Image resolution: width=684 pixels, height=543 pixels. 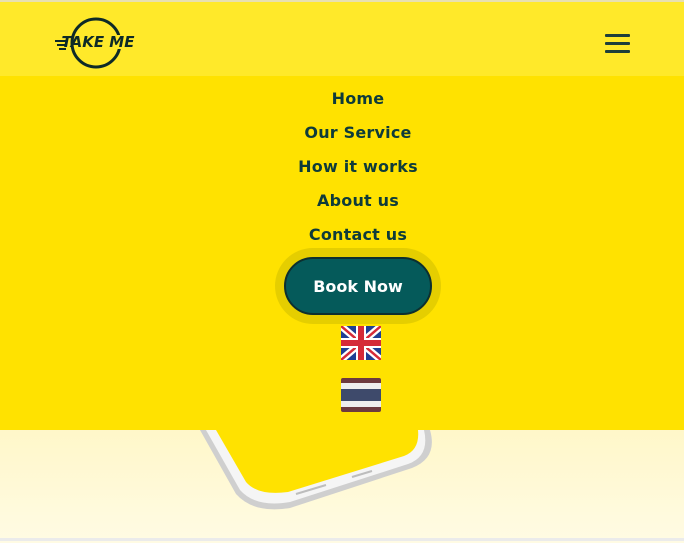 What do you see at coordinates (342, 38) in the screenshot?
I see `site-header: TAKE ME` at bounding box center [342, 38].